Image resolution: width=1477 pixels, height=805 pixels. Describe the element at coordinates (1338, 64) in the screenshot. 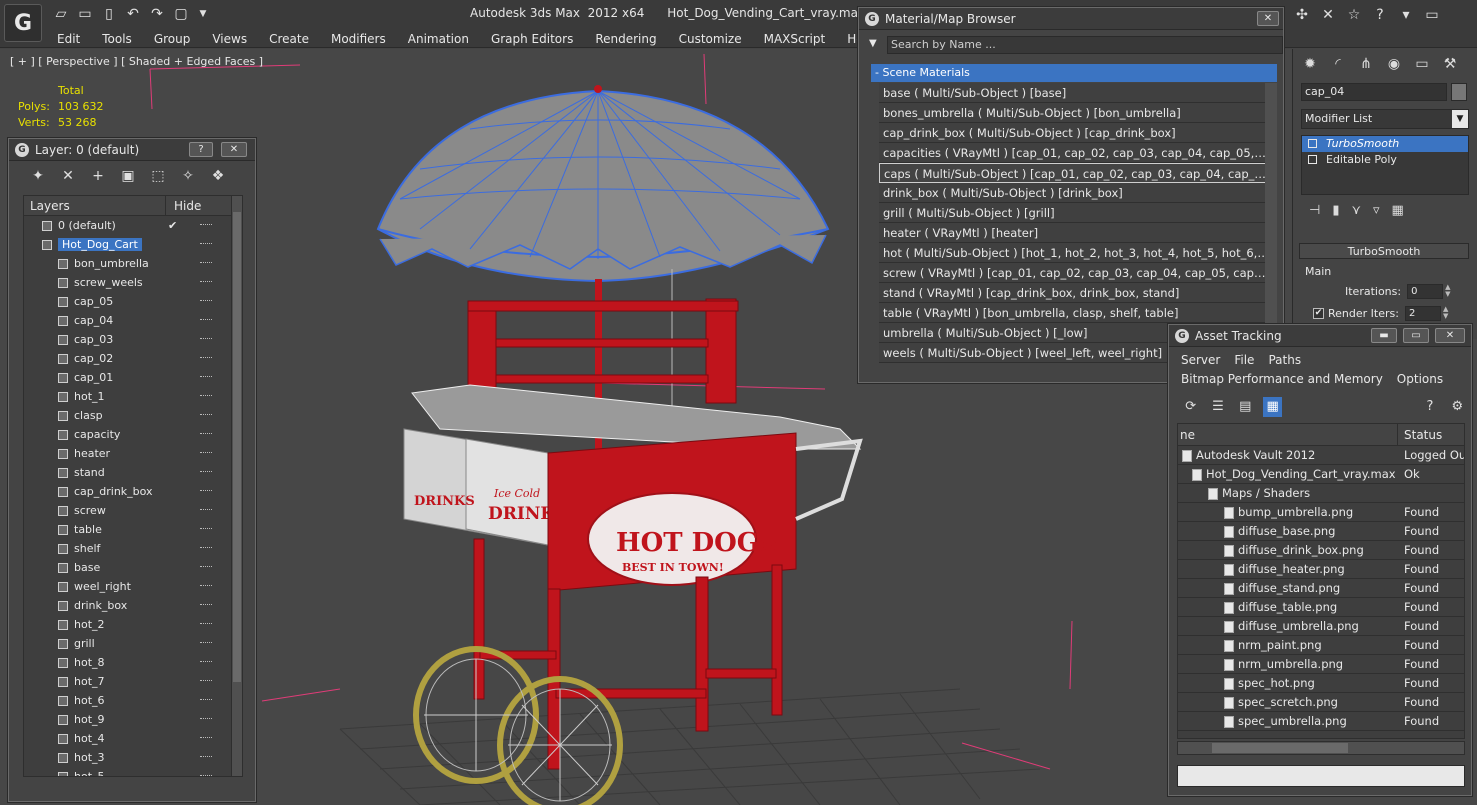

I see `modify-tab-icon: ◜` at that location.